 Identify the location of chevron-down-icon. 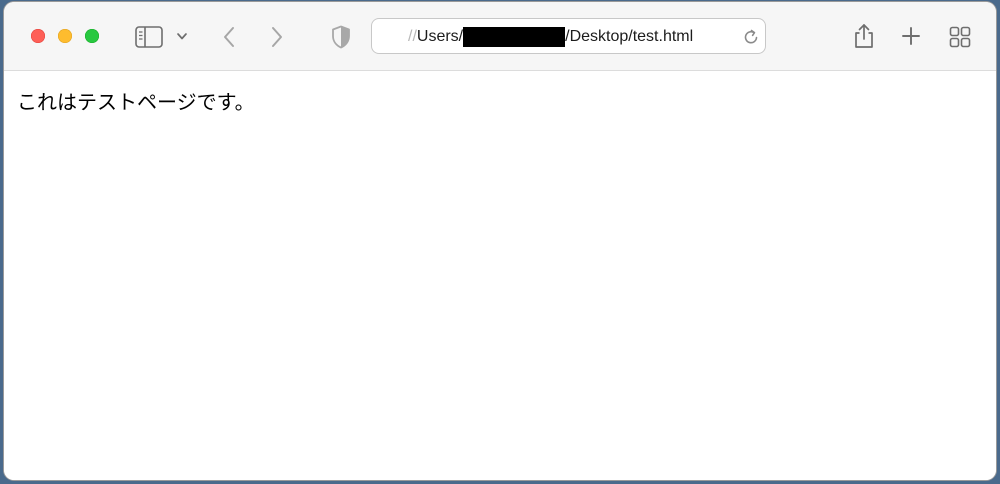
(182, 36).